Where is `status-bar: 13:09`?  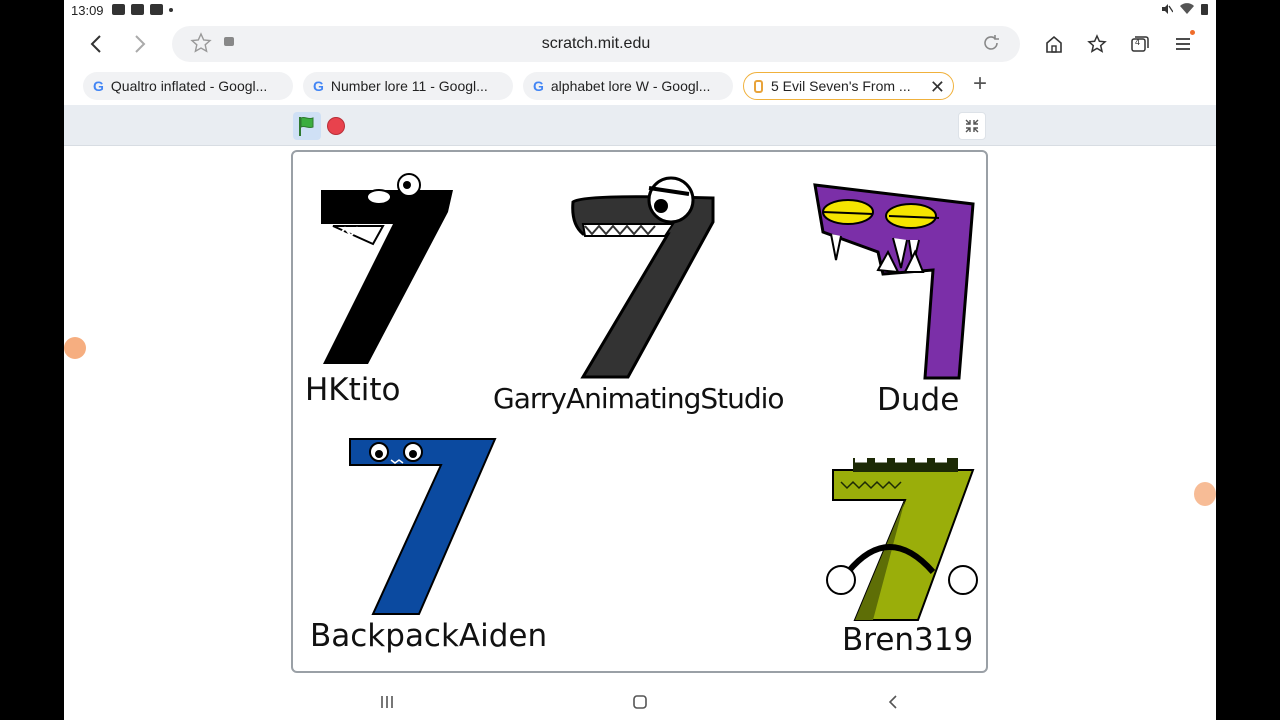 status-bar: 13:09 is located at coordinates (640, 11).